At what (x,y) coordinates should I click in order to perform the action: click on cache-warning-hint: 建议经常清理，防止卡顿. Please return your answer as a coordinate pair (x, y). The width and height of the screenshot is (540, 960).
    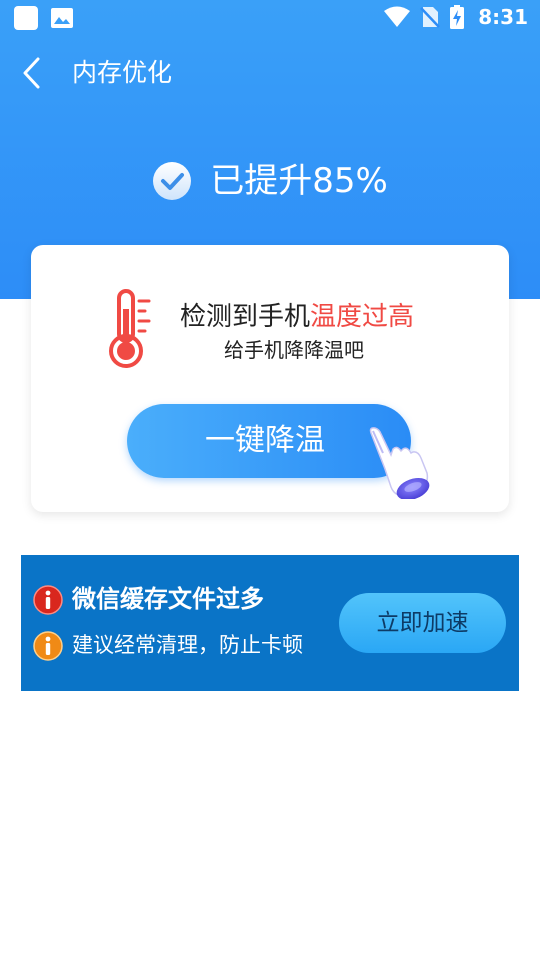
    Looking at the image, I should click on (187, 645).